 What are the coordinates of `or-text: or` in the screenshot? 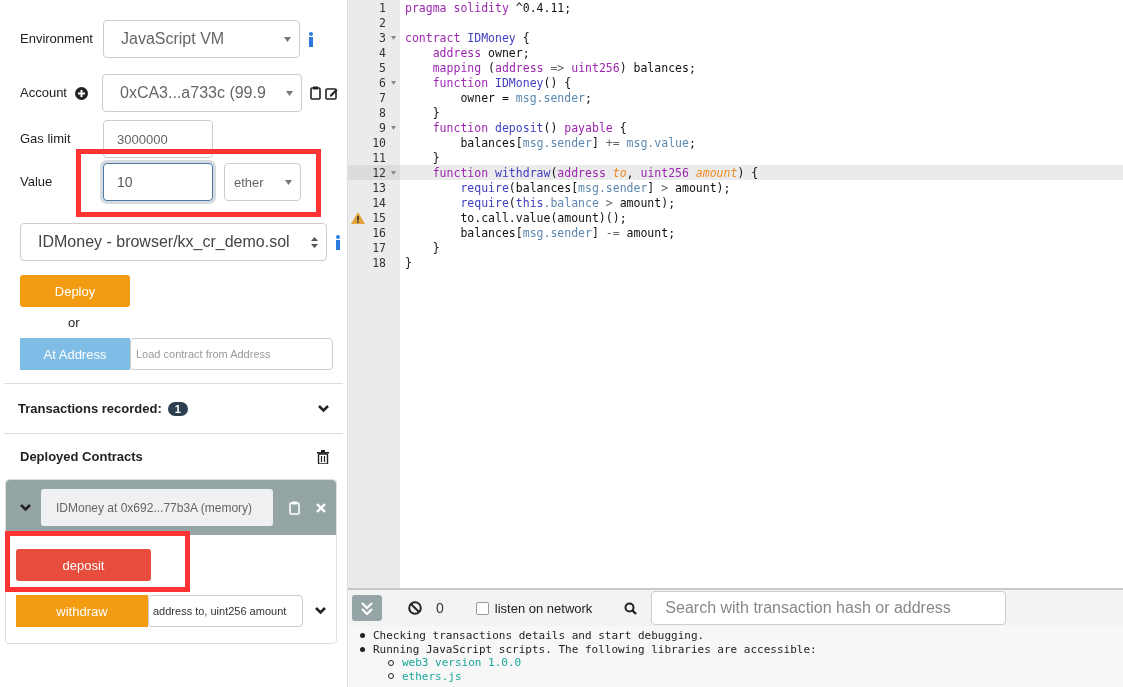 It's located at (74, 322).